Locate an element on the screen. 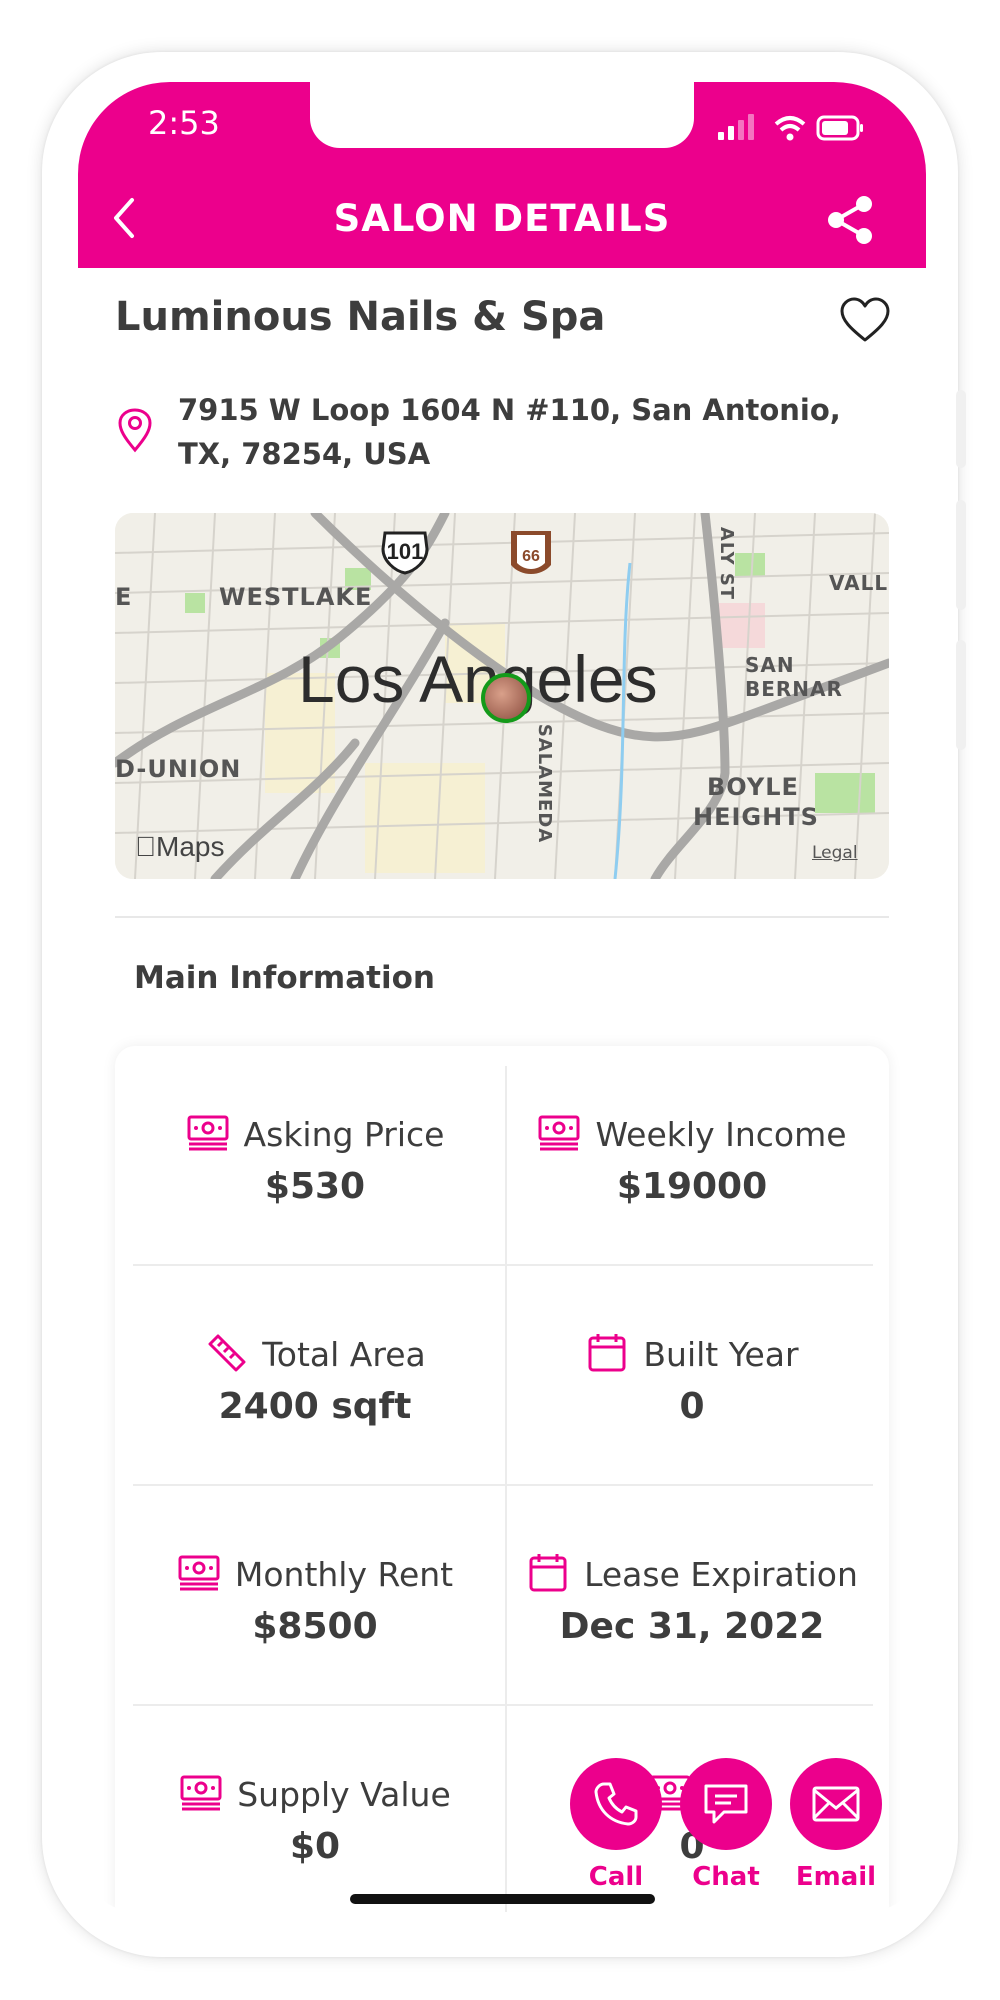  info-monthly-rent: Monthly Rent $8500 is located at coordinates (315, 1596).